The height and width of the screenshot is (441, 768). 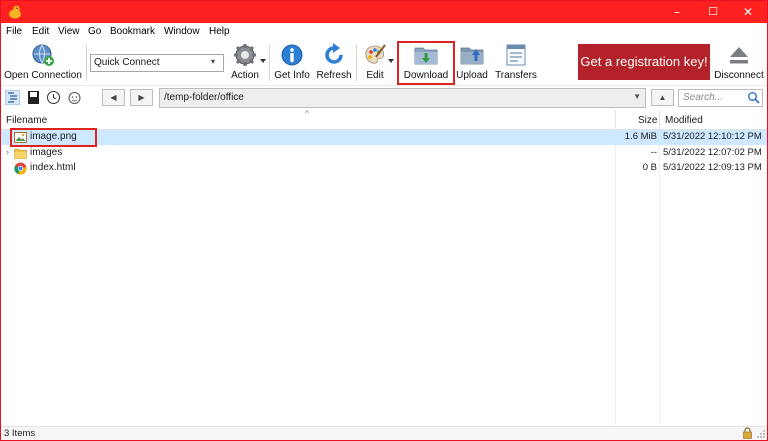 What do you see at coordinates (141, 97) in the screenshot?
I see `forward-button: ▶` at bounding box center [141, 97].